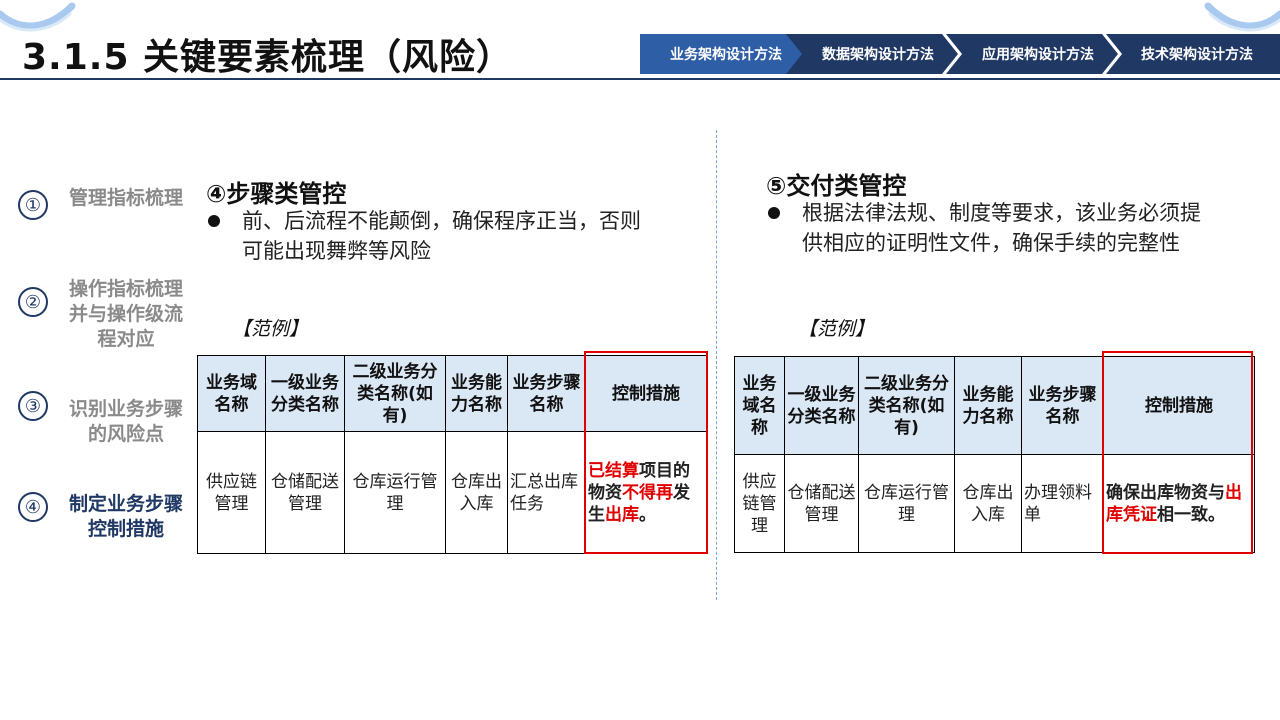 The image size is (1280, 720). What do you see at coordinates (993, 228) in the screenshot?
I see `bullet-delivery-control: 根据法律法规、制度等要求，该业务必须提供相应的证明性文件，确保手续的完整性` at bounding box center [993, 228].